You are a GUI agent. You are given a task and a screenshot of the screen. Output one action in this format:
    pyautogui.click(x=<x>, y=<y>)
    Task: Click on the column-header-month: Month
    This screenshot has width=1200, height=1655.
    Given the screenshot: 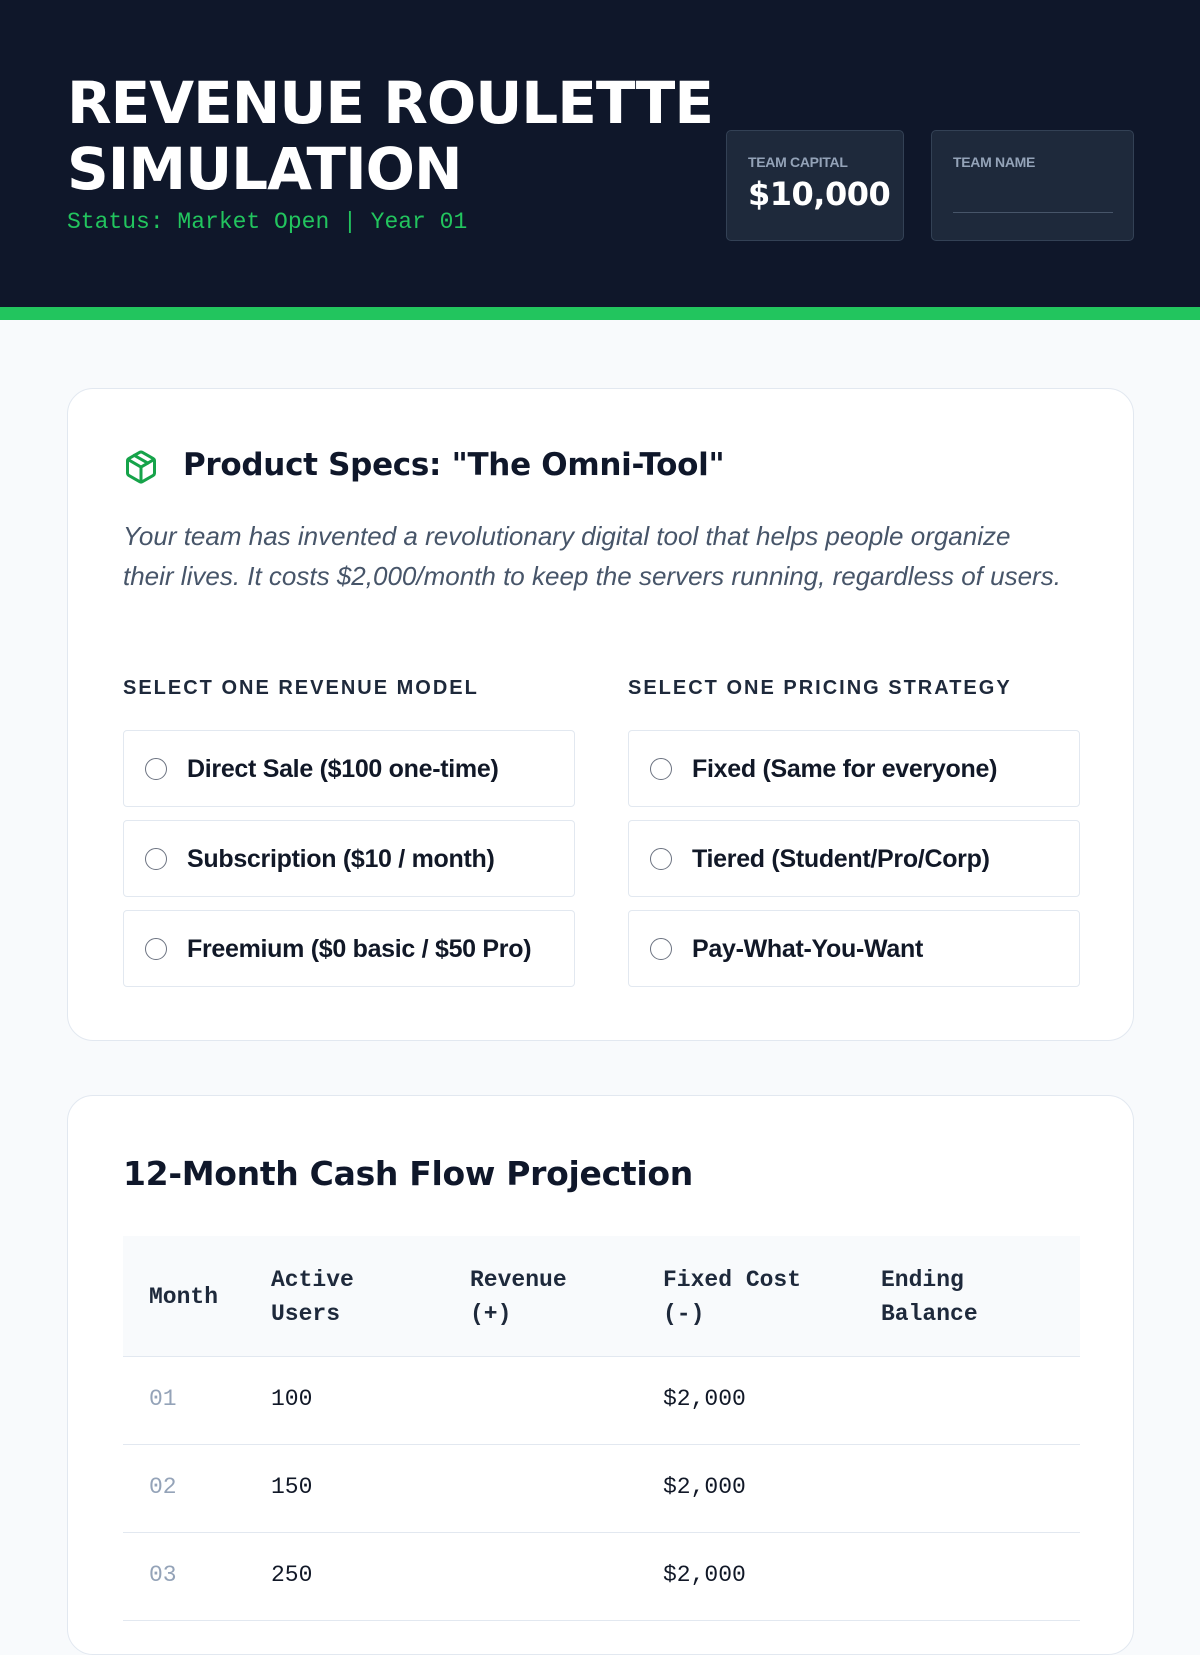 What is the action you would take?
    pyautogui.click(x=184, y=1297)
    